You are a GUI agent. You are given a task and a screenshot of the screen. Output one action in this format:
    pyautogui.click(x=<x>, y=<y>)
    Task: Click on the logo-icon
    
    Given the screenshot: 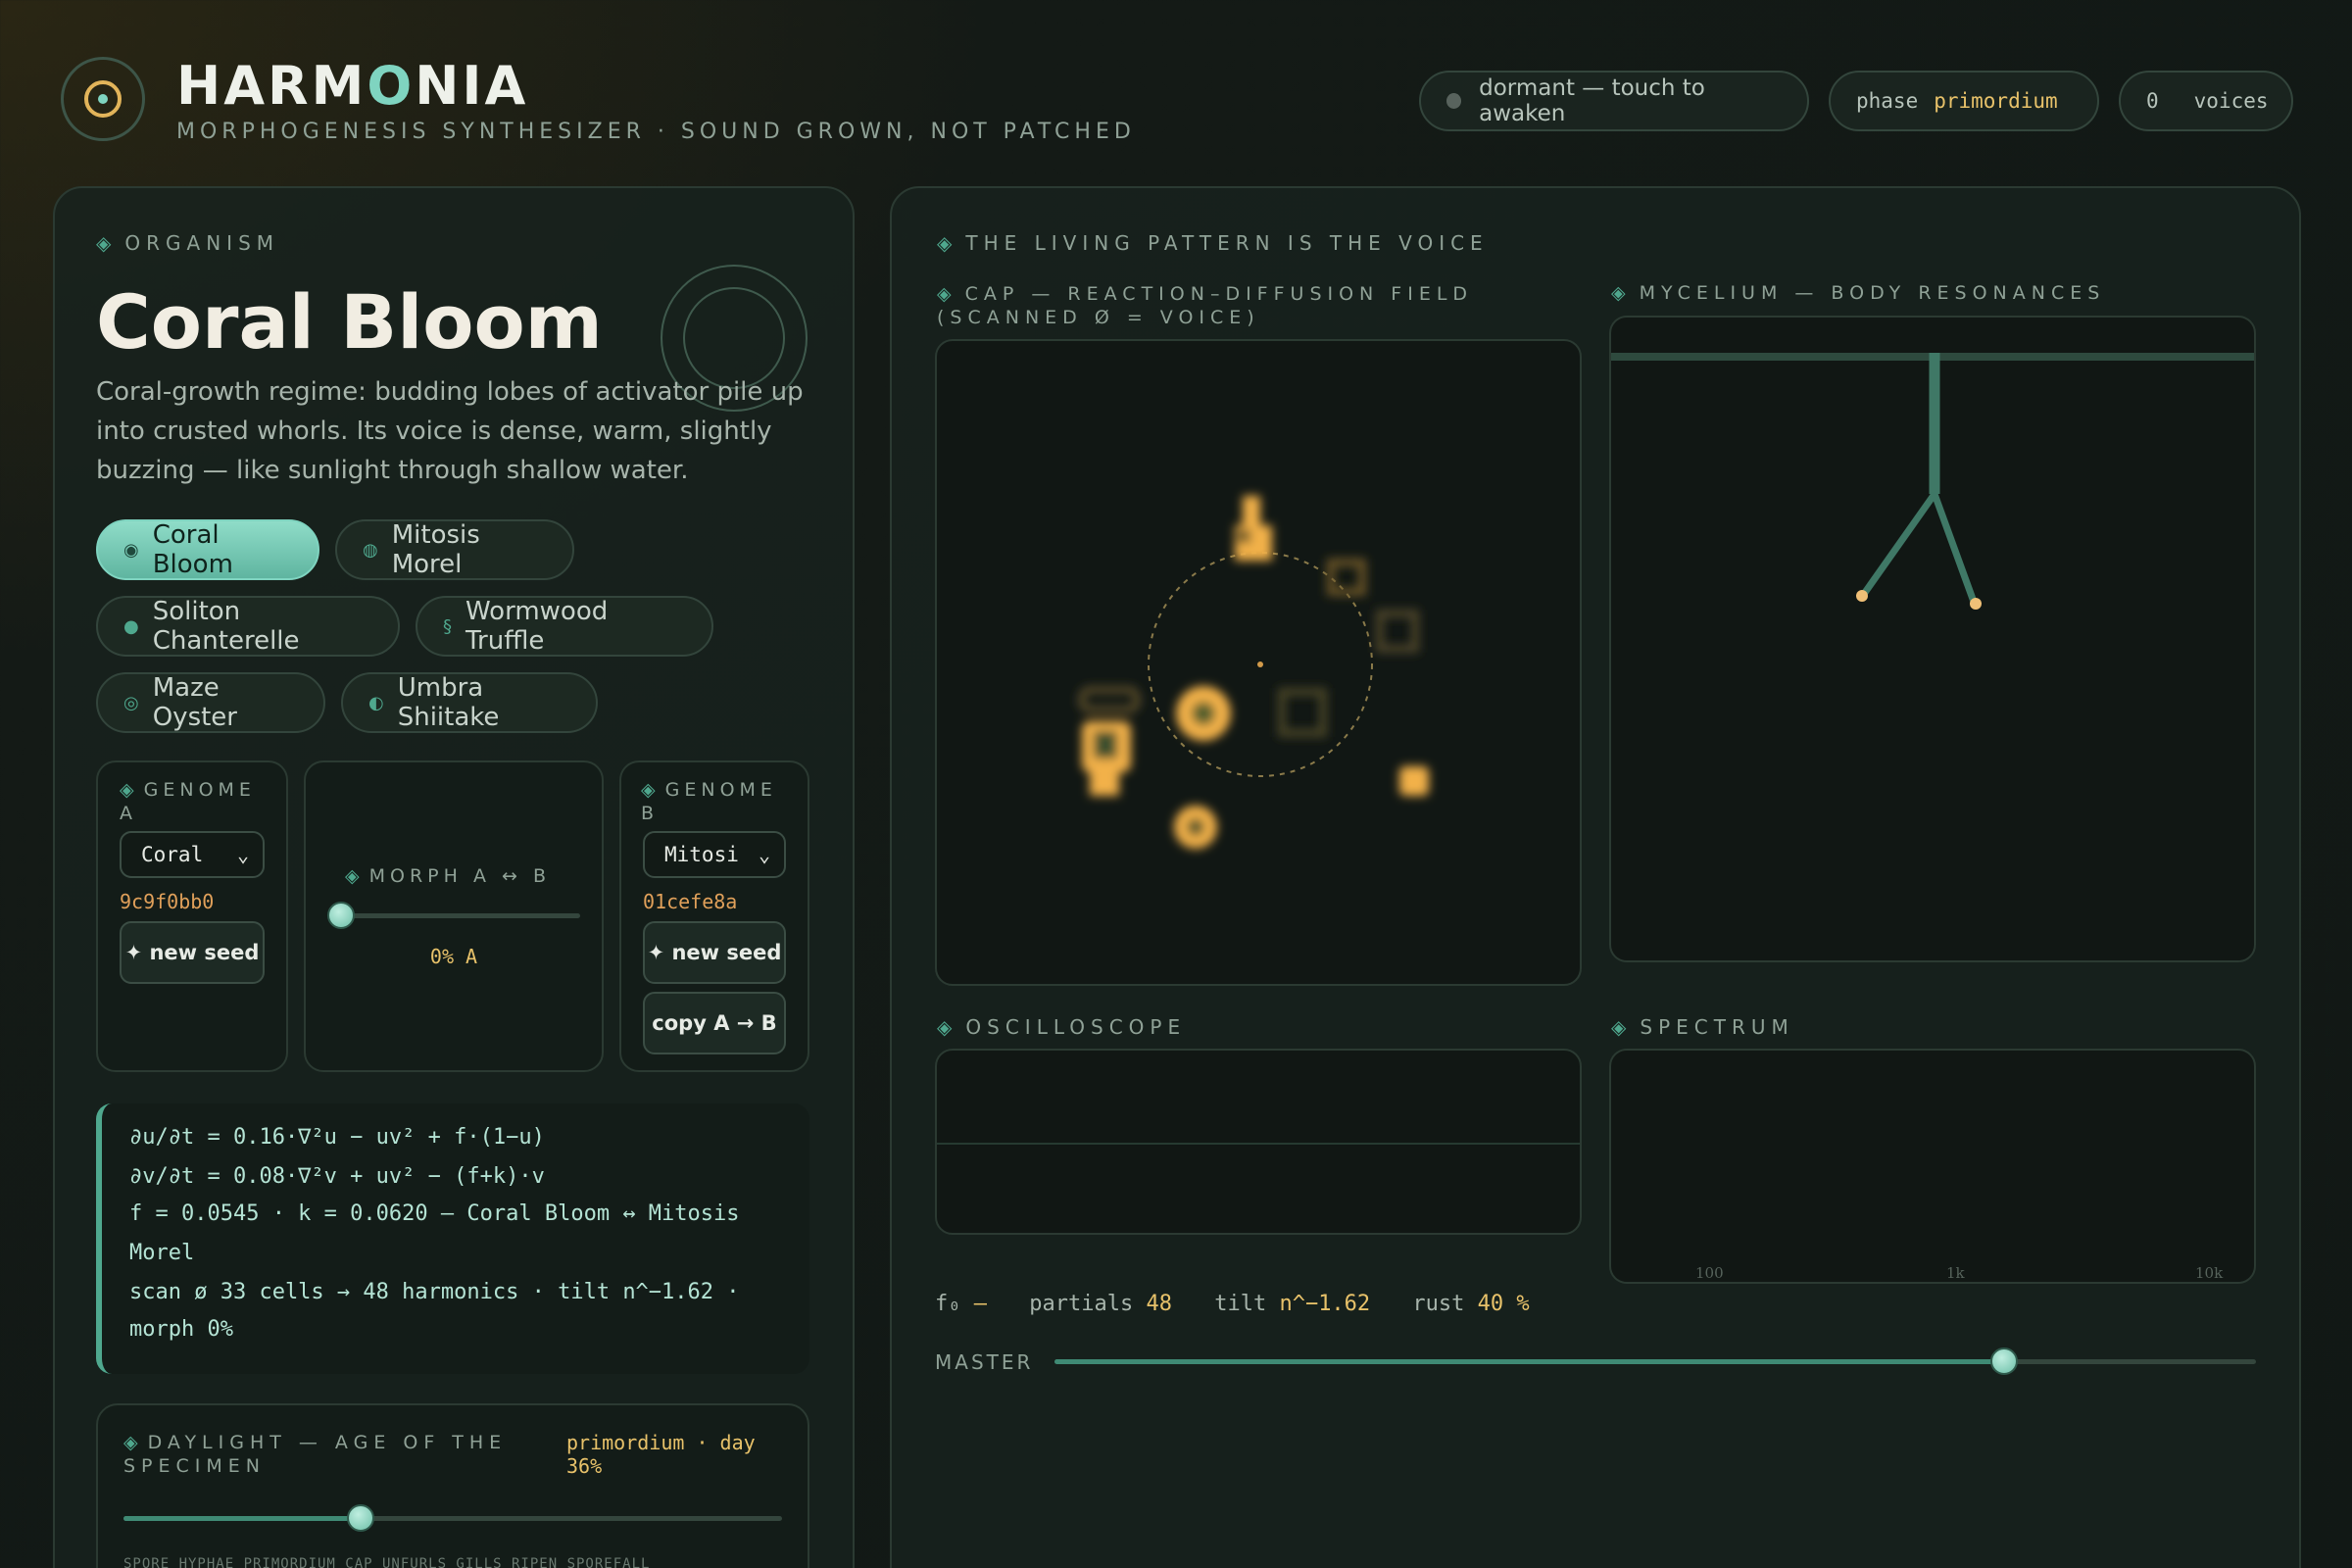 What is the action you would take?
    pyautogui.click(x=103, y=99)
    